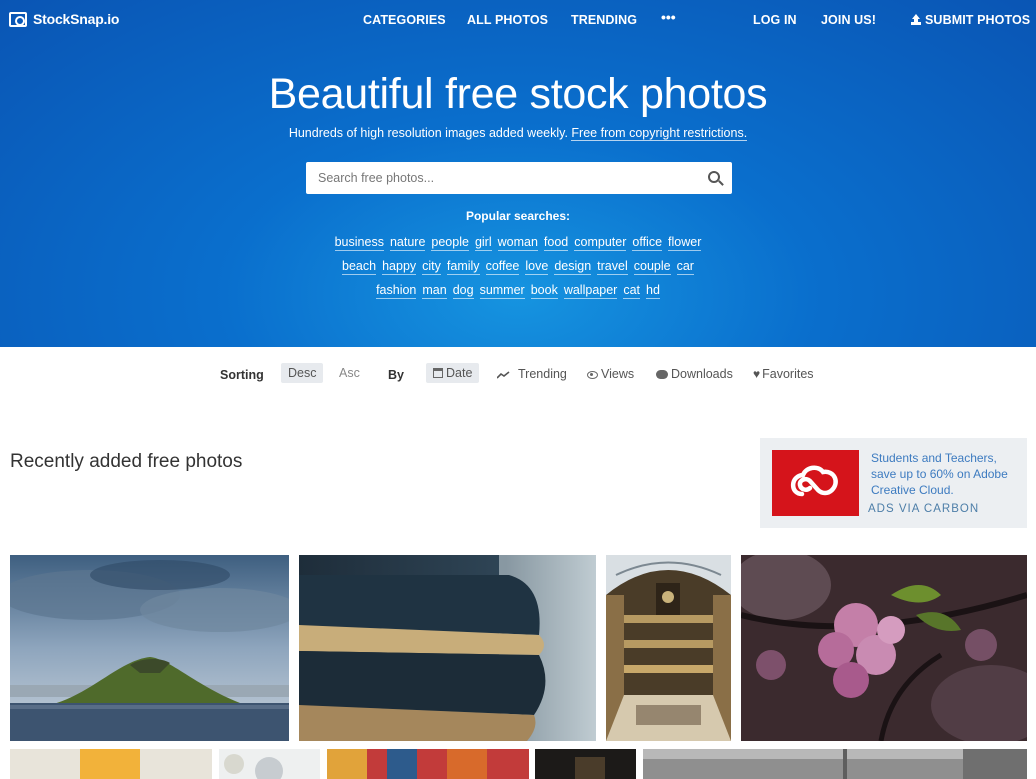 The height and width of the screenshot is (779, 1036). I want to click on photo-mall, so click(668, 648).